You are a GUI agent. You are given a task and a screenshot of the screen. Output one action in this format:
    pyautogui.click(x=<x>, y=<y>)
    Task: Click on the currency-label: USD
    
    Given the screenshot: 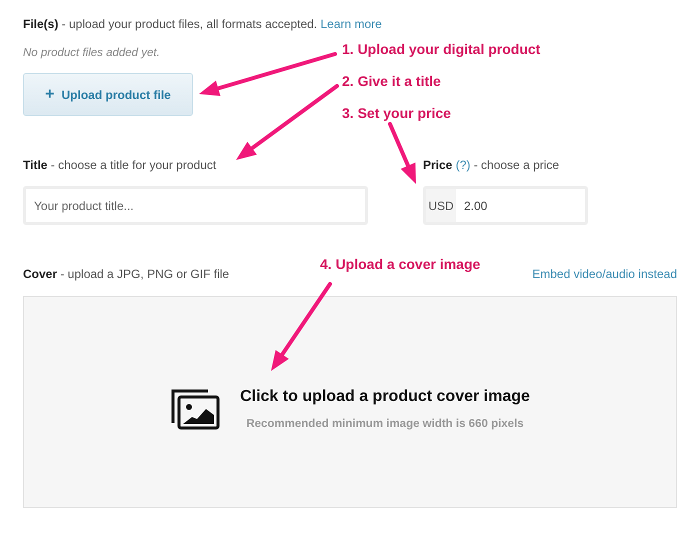 What is the action you would take?
    pyautogui.click(x=441, y=205)
    